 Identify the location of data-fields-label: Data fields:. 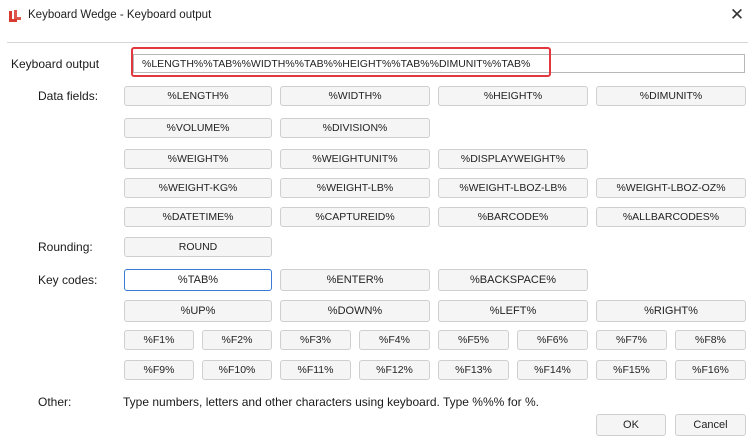
(68, 96).